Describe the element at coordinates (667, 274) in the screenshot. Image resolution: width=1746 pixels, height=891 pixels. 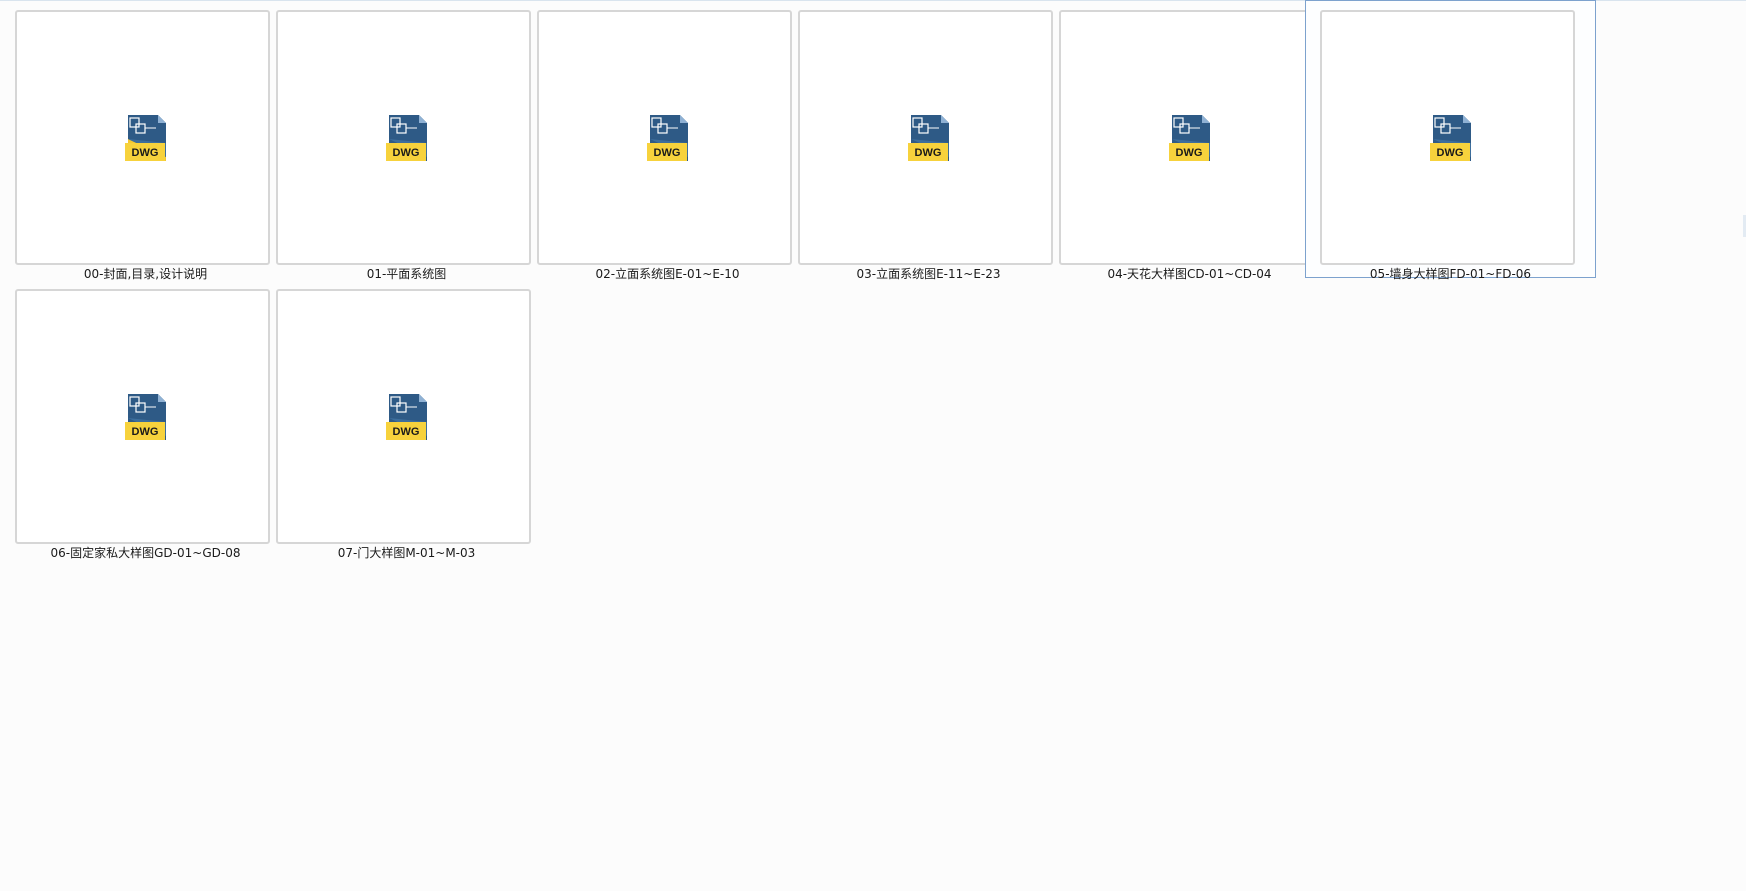
I see `file-name: 02-立面系统图E-01~E-10` at that location.